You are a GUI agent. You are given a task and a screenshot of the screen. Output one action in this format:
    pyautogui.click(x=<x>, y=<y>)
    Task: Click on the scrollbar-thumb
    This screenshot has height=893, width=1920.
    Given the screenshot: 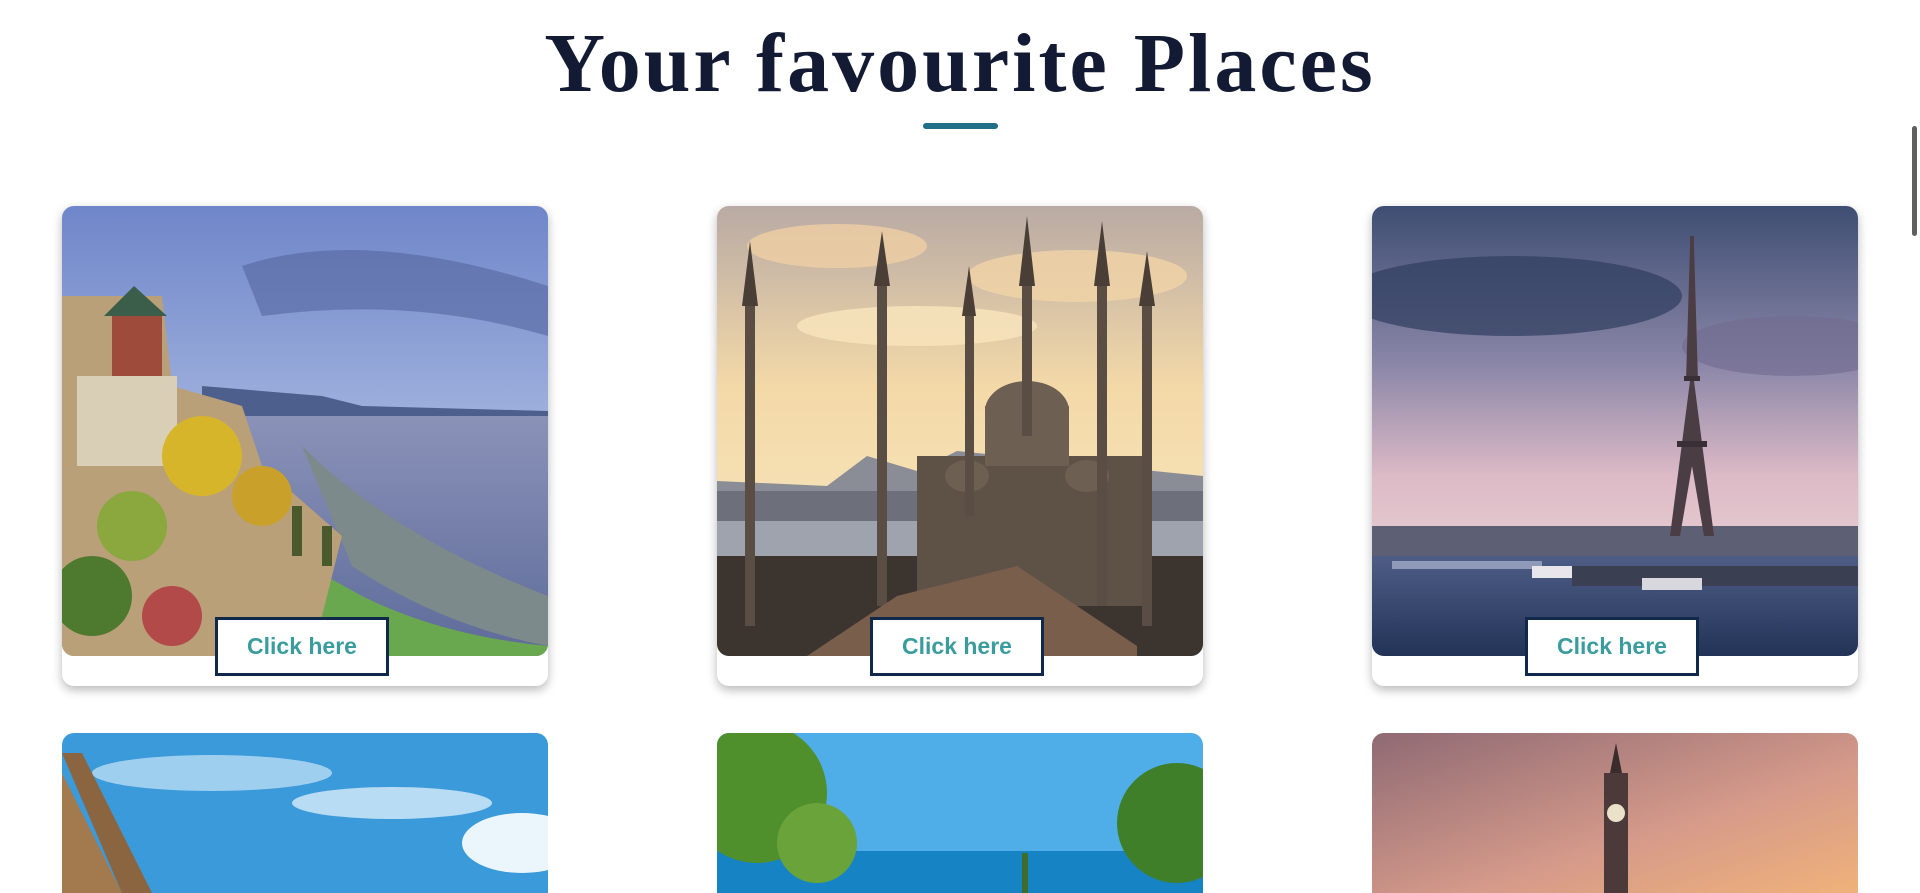 What is the action you would take?
    pyautogui.click(x=1914, y=181)
    